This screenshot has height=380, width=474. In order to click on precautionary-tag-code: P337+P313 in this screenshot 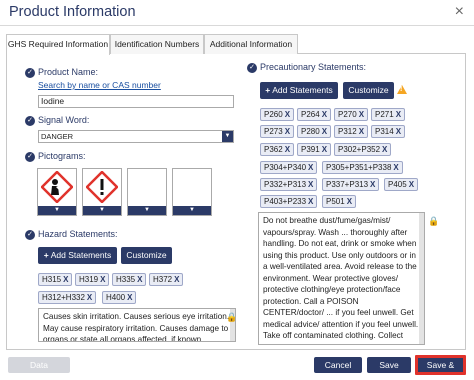, I will do `click(347, 184)`.